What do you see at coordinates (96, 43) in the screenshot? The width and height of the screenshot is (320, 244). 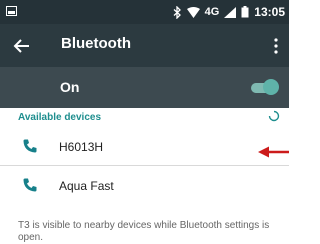 I see `page-title: Bluetooth` at bounding box center [96, 43].